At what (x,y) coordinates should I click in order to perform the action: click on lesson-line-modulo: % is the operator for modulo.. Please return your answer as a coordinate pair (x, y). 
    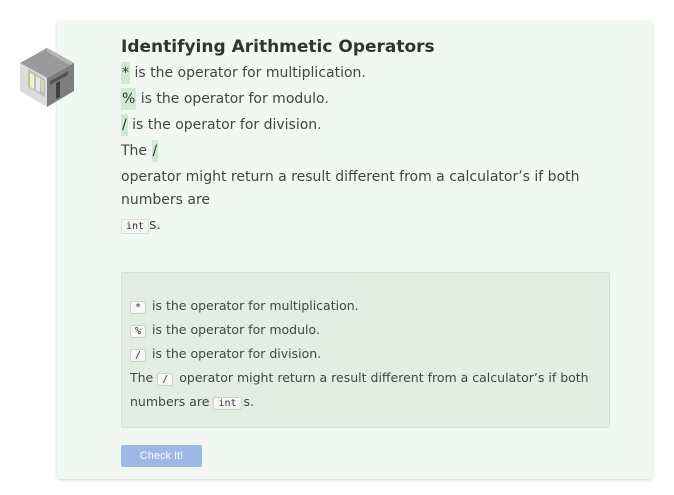
    Looking at the image, I should click on (361, 99).